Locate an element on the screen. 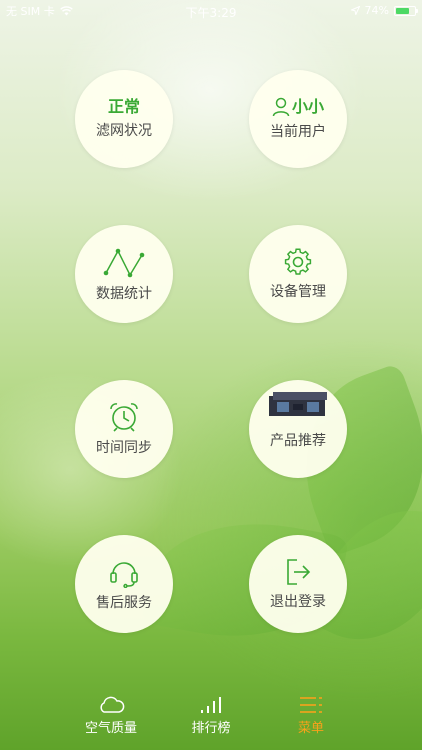 The width and height of the screenshot is (422, 750). current-user-label: 当前用户 is located at coordinates (298, 132).